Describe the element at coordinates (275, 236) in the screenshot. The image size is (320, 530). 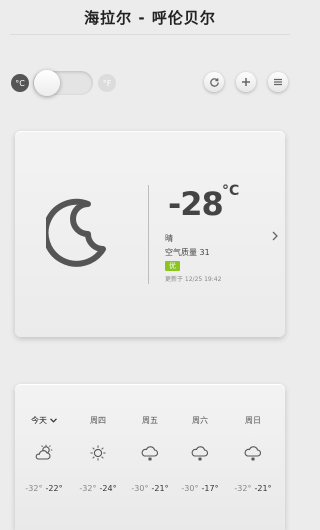
I see `chevron-right-icon` at that location.